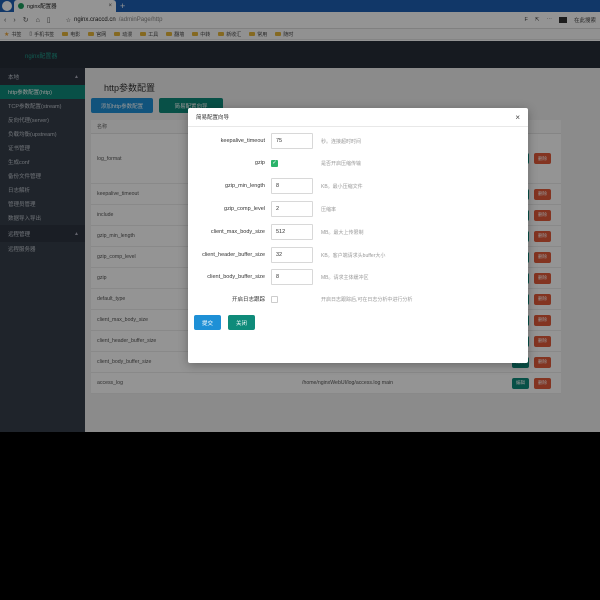 Image resolution: width=600 pixels, height=600 pixels. Describe the element at coordinates (342, 186) in the screenshot. I see `field-hint: KB。最小压缩文件` at that location.